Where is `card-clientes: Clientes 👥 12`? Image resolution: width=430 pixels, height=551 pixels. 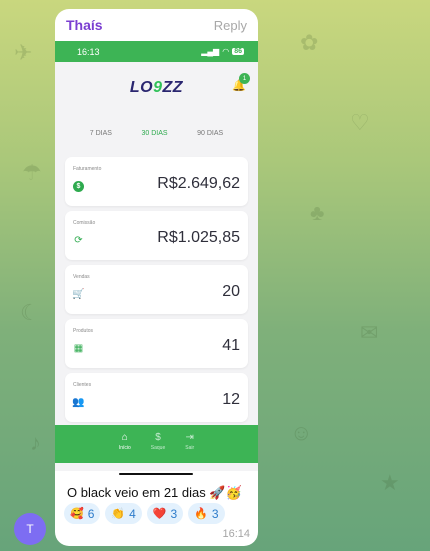
card-clientes: Clientes 👥 12 is located at coordinates (156, 397).